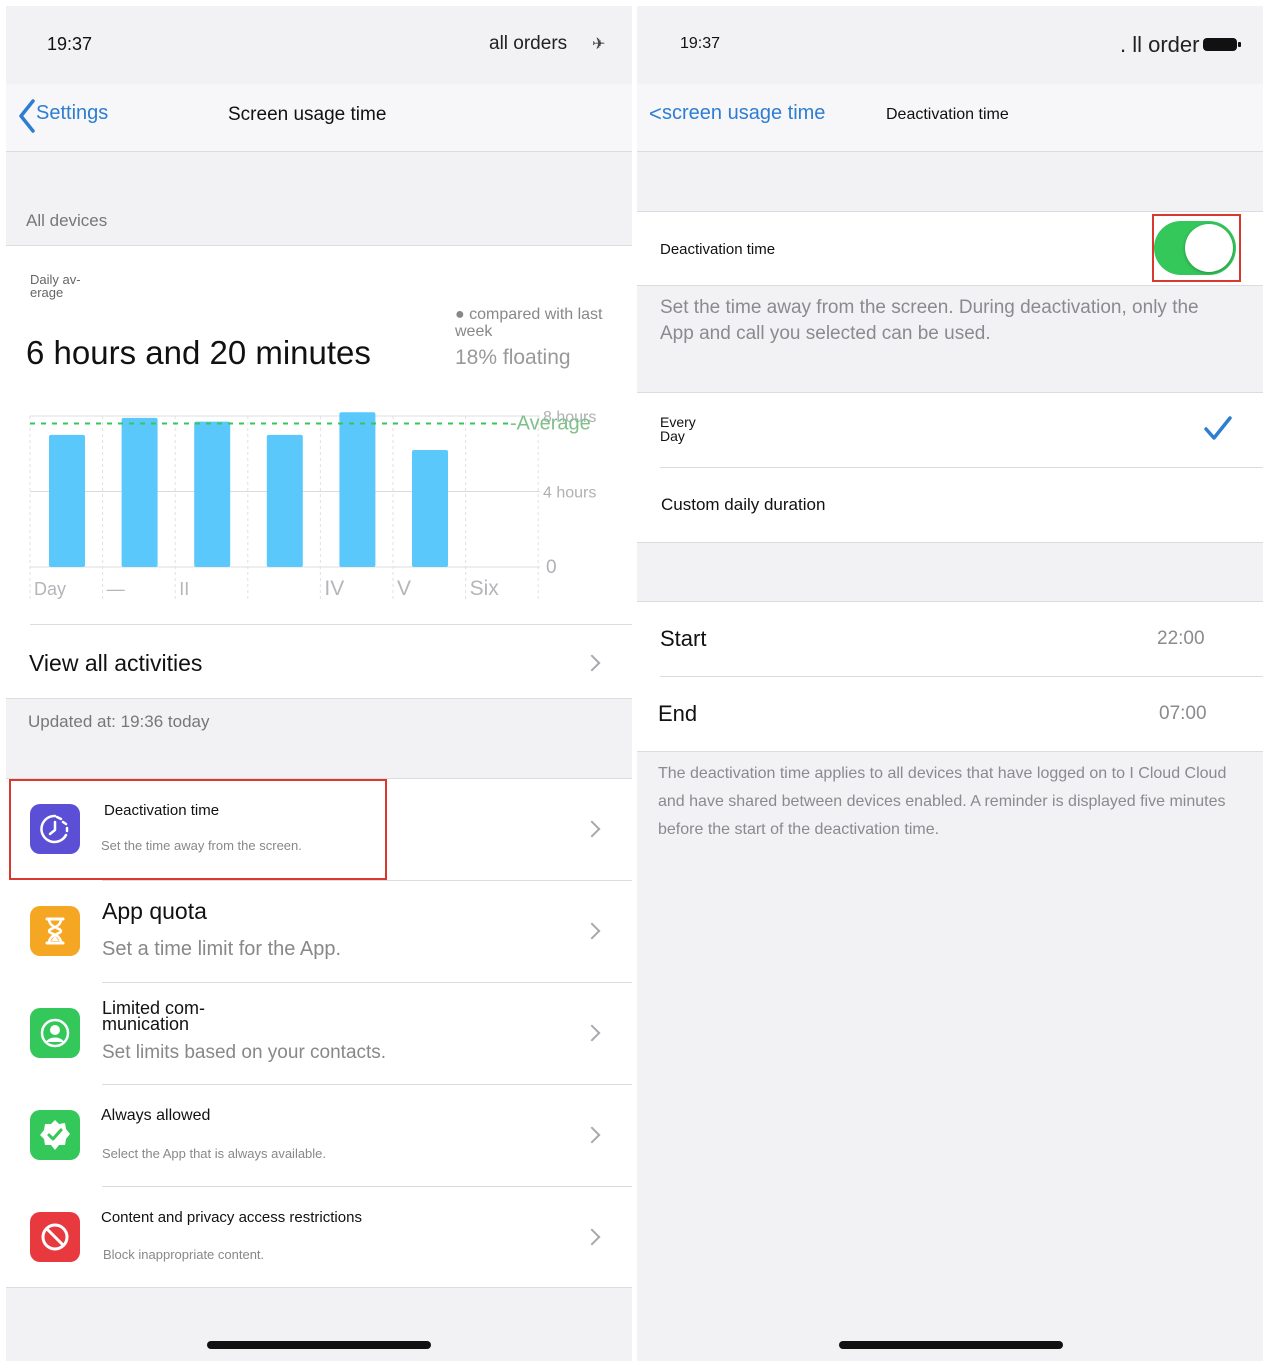 The width and height of the screenshot is (1269, 1367). What do you see at coordinates (513, 357) in the screenshot?
I see `floating-percent: 18% floating` at bounding box center [513, 357].